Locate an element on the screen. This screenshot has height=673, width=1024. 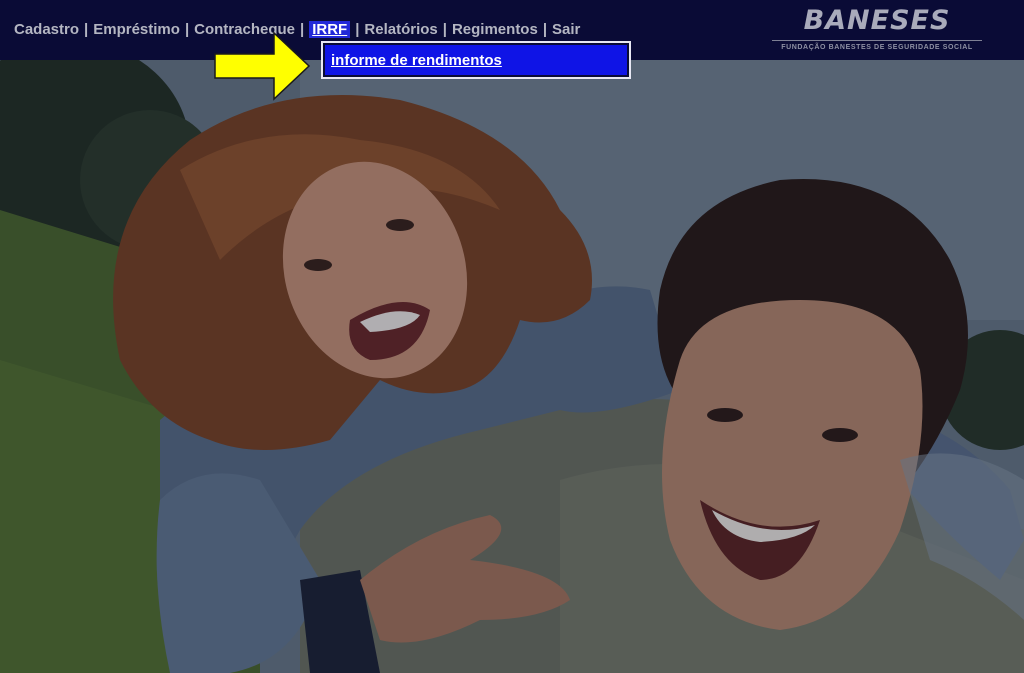
logo-tagline: FUNDAÇÃO BANESTES DE SEGURIDADE SOCIAL is located at coordinates (877, 47).